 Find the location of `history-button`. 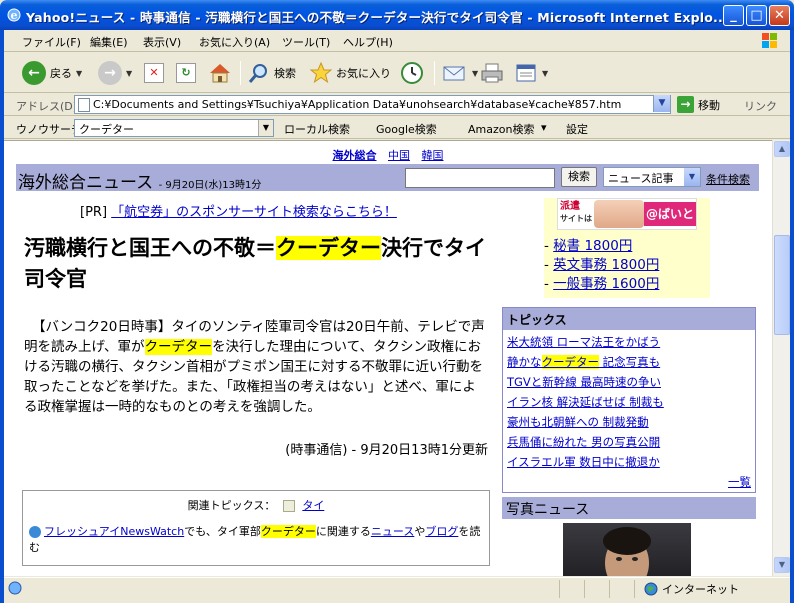

history-button is located at coordinates (412, 73).